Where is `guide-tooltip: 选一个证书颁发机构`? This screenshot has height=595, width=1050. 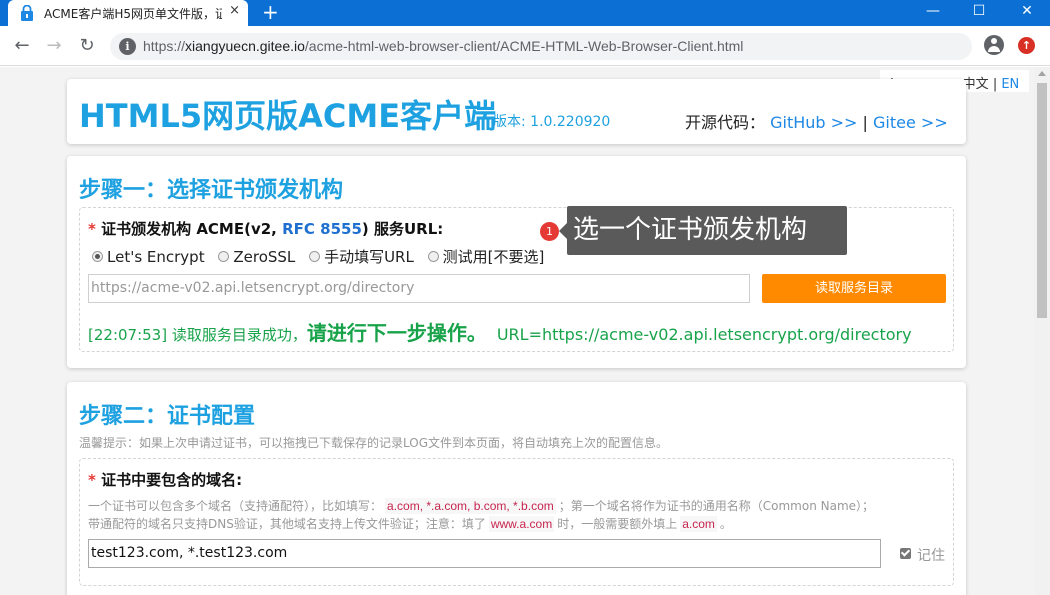
guide-tooltip: 选一个证书颁发机构 is located at coordinates (703, 230).